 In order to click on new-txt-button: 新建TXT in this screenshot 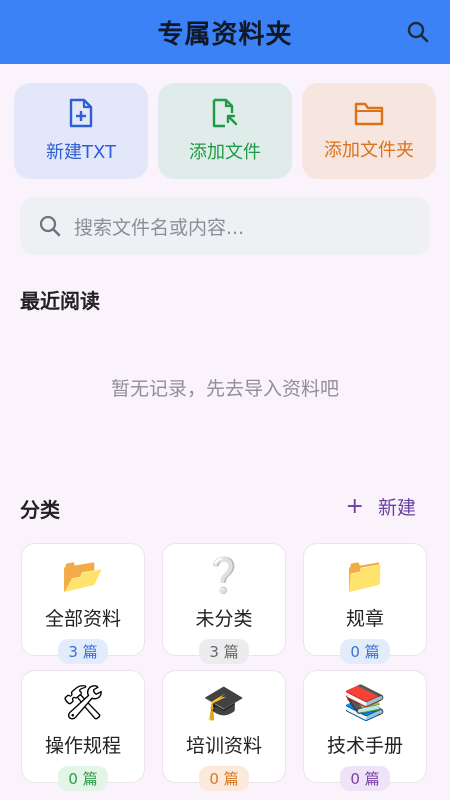, I will do `click(81, 131)`.